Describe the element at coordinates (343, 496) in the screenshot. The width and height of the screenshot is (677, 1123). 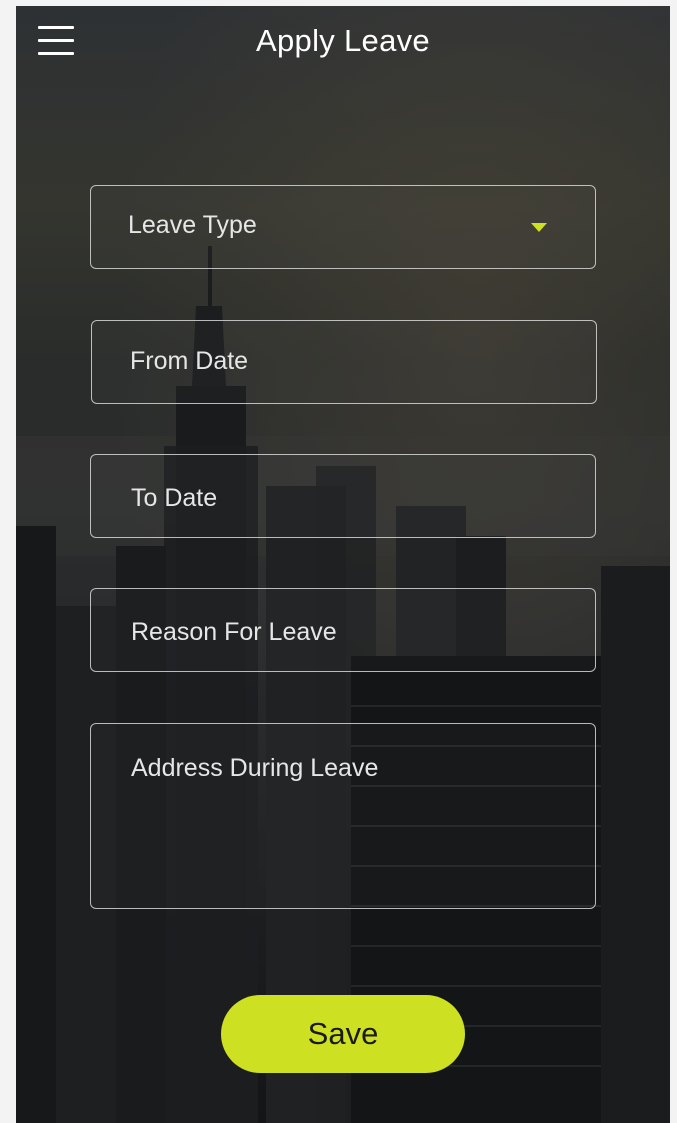
I see `to-date-field: To Date` at that location.